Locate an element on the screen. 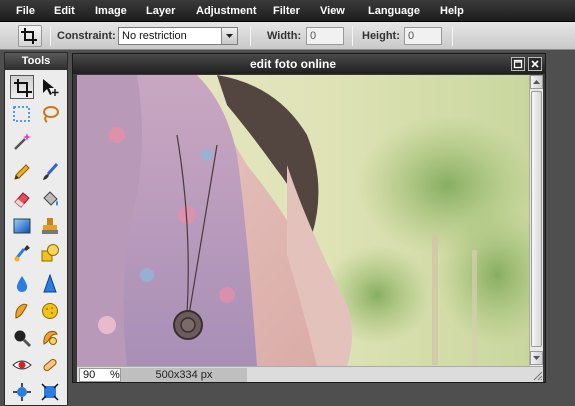 This screenshot has width=575, height=406. tool-magic-wand is located at coordinates (22, 141).